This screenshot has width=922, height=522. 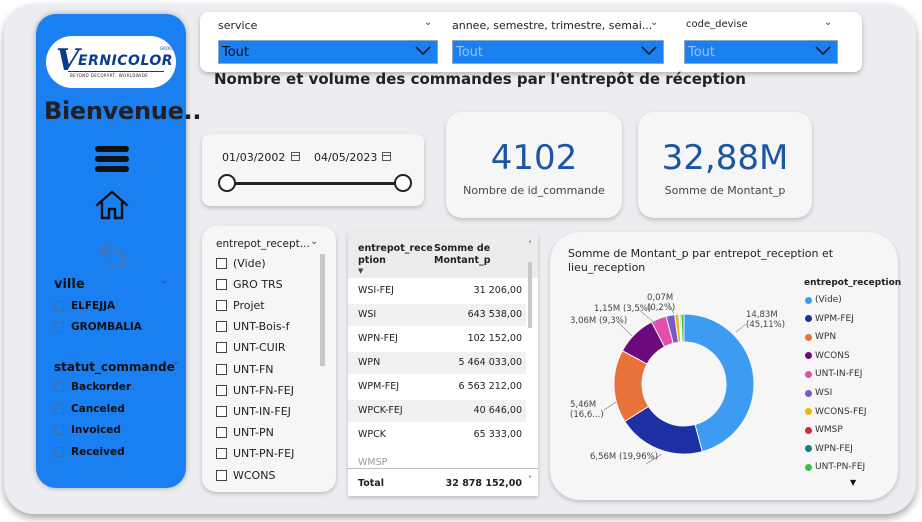 I want to click on statut-option-received: Received, so click(x=89, y=452).